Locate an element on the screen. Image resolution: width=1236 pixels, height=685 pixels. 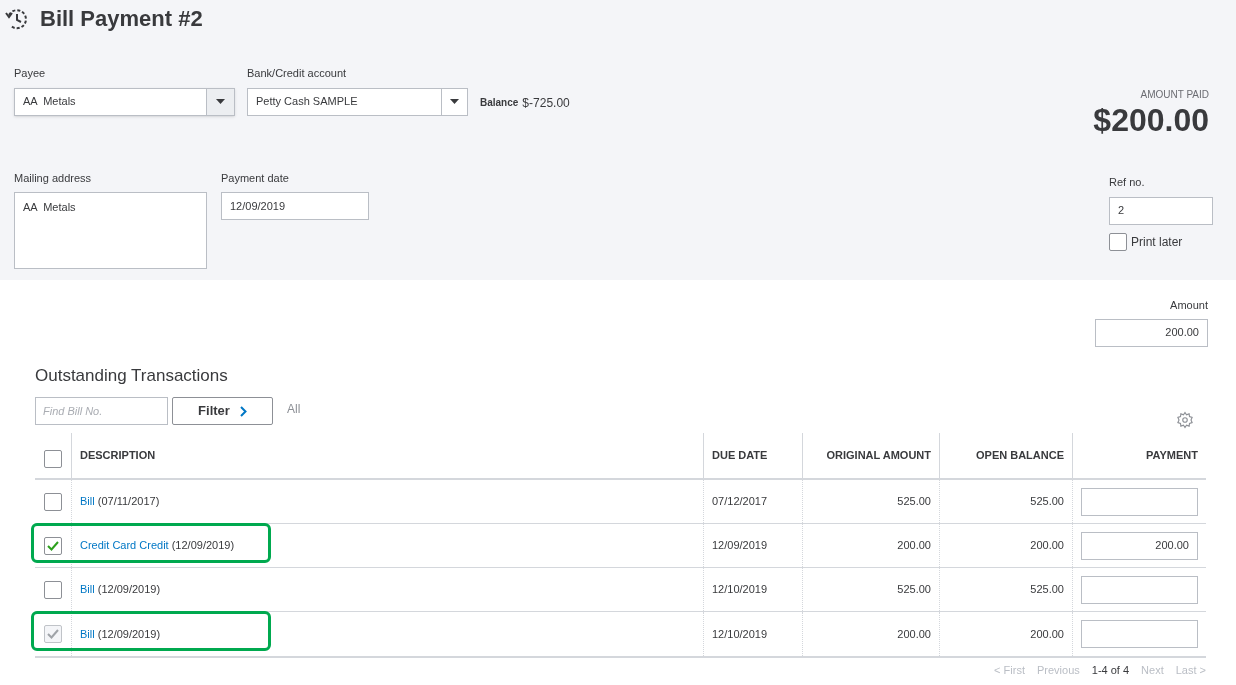
description-cell-text: Bill (07/11/2017) is located at coordinates (120, 502).